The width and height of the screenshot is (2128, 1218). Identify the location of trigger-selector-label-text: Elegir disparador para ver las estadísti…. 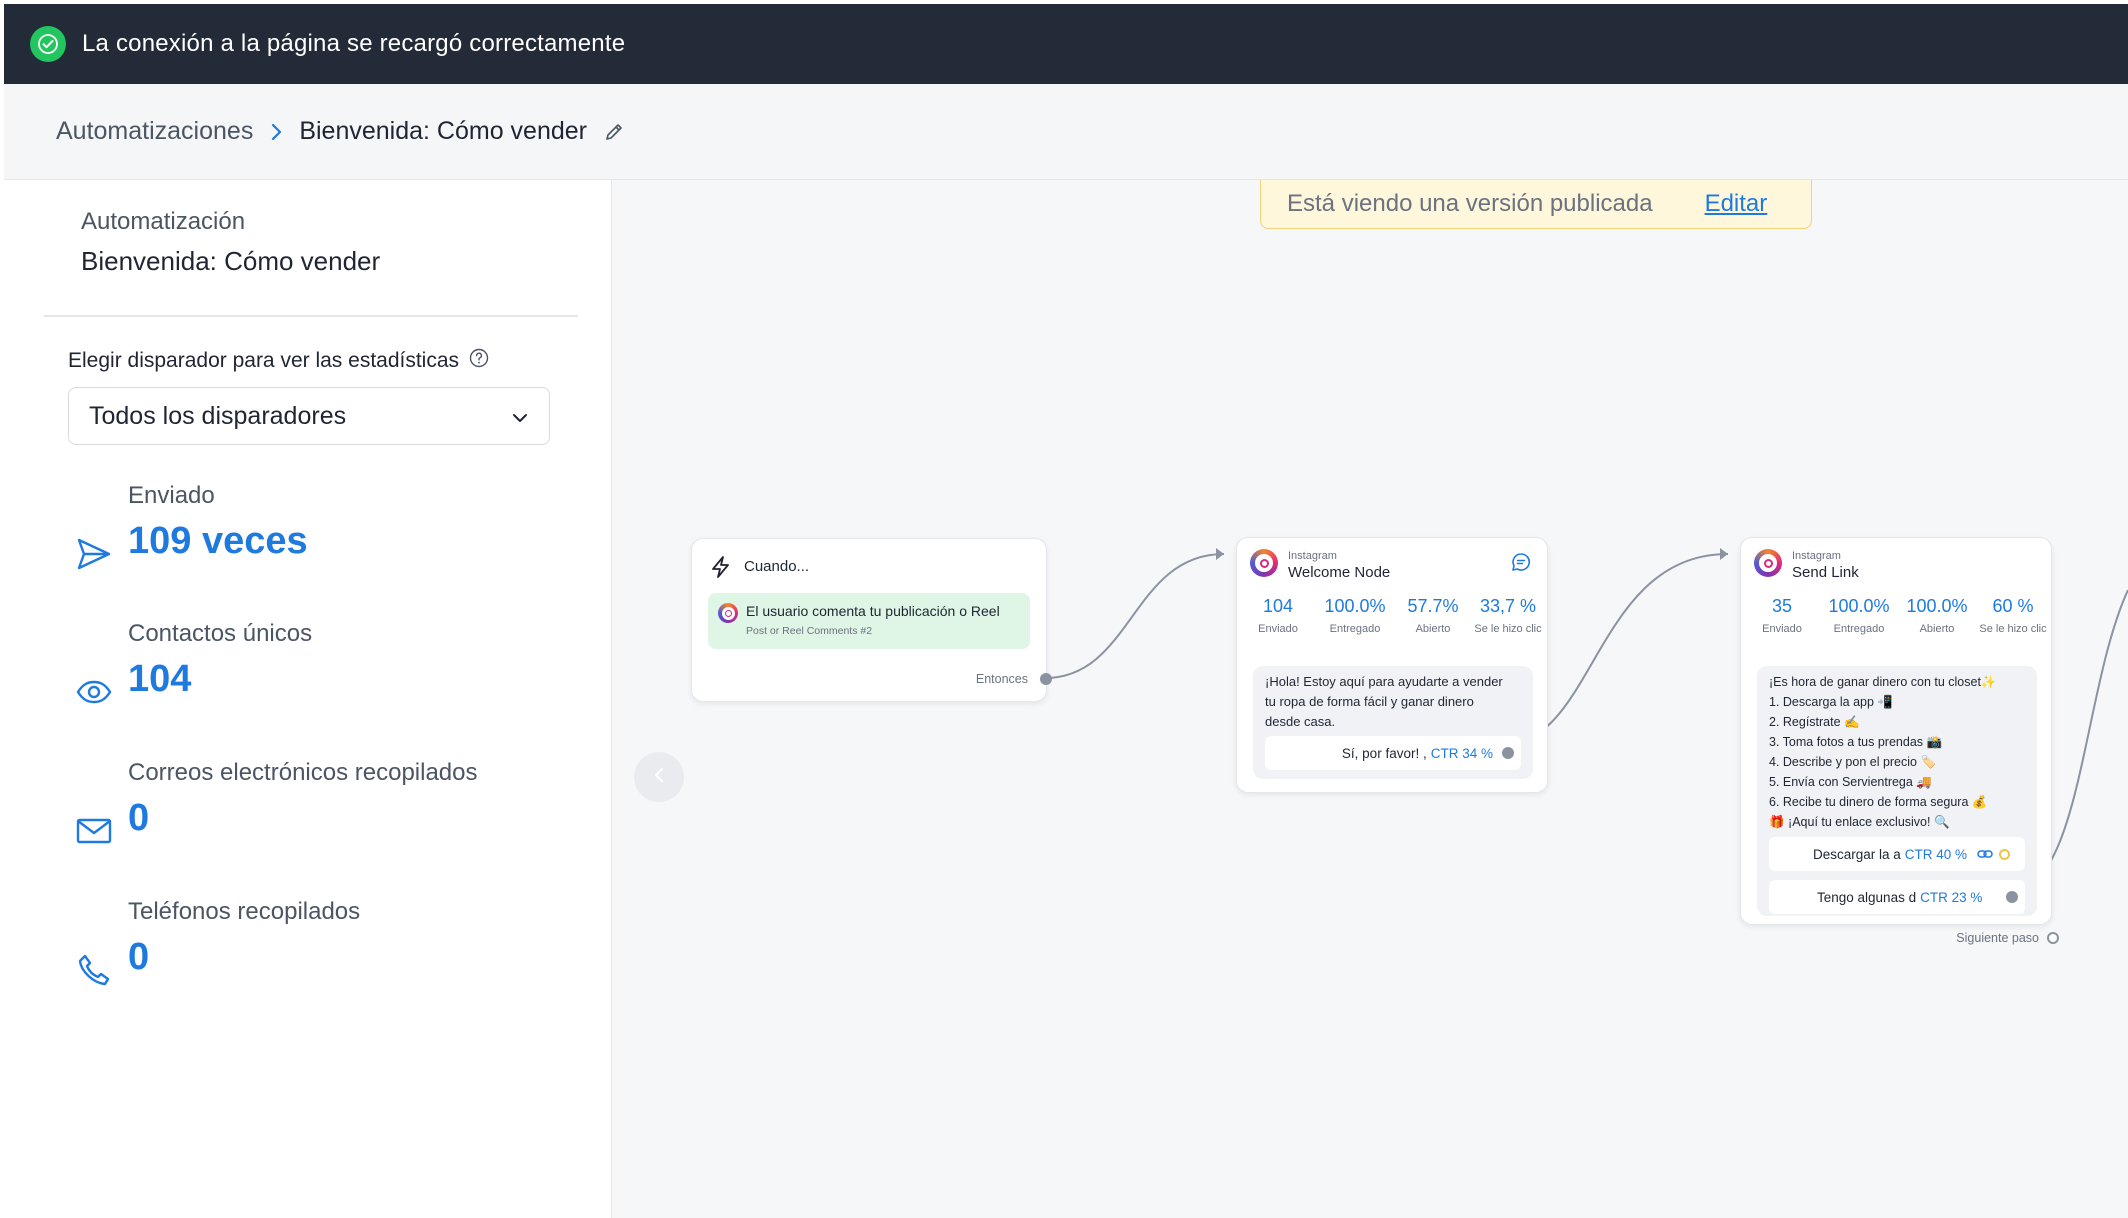
(264, 360).